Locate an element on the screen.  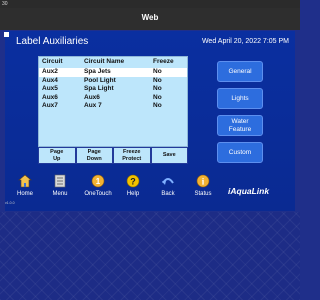
nav-back: Back is located at coordinates (168, 187).